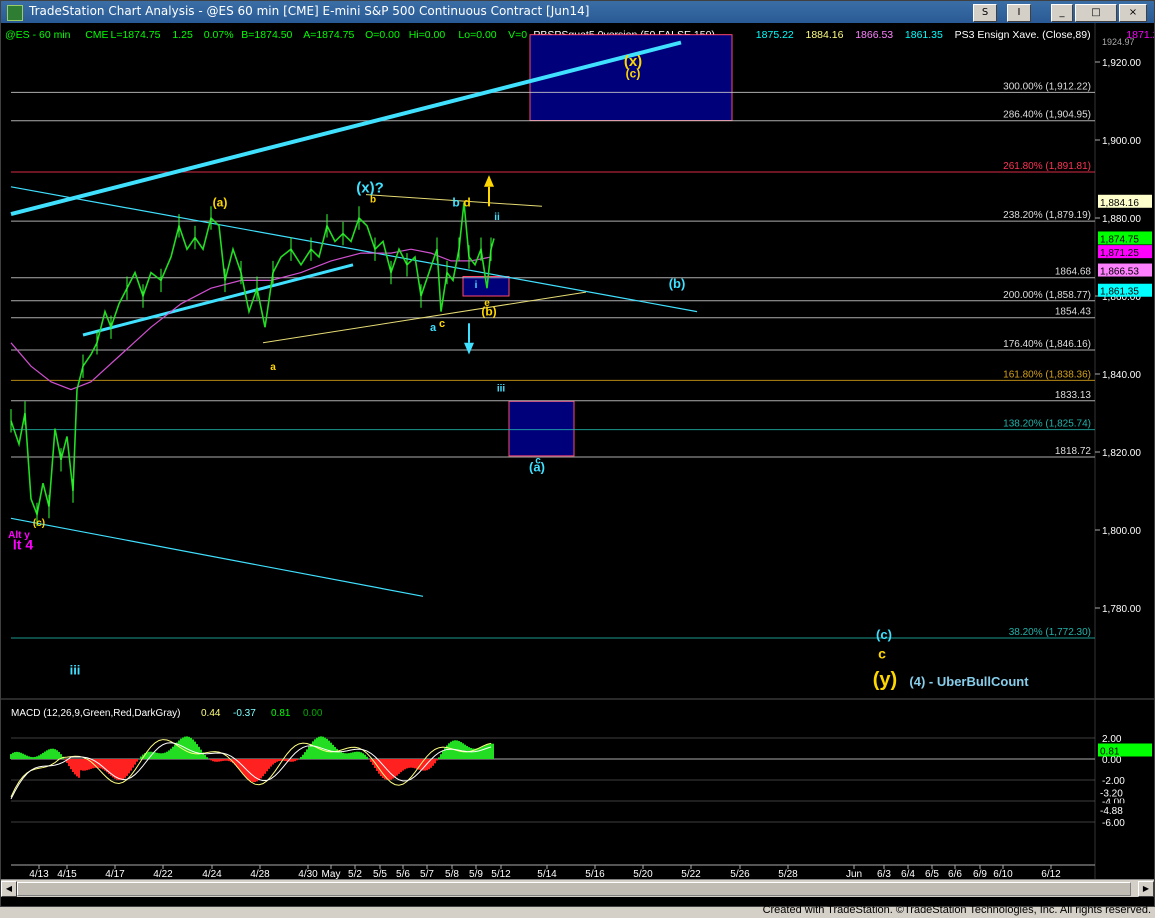 Image resolution: width=1155 pixels, height=918 pixels. I want to click on price-tag-label: 1,871.25, so click(1119, 253).